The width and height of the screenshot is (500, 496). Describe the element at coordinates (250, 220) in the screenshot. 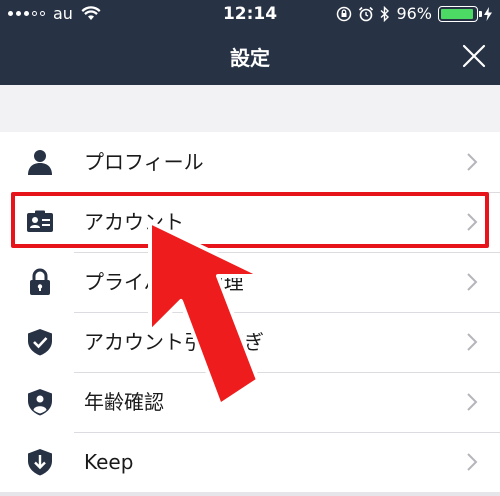

I see `highlight-box` at that location.